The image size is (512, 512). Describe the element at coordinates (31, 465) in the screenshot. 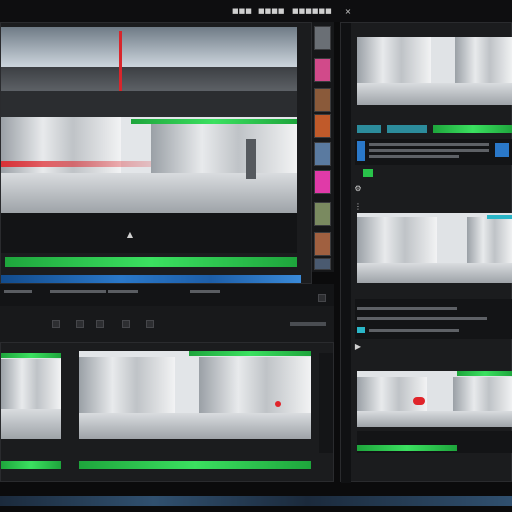

I see `preview-a-track` at that location.